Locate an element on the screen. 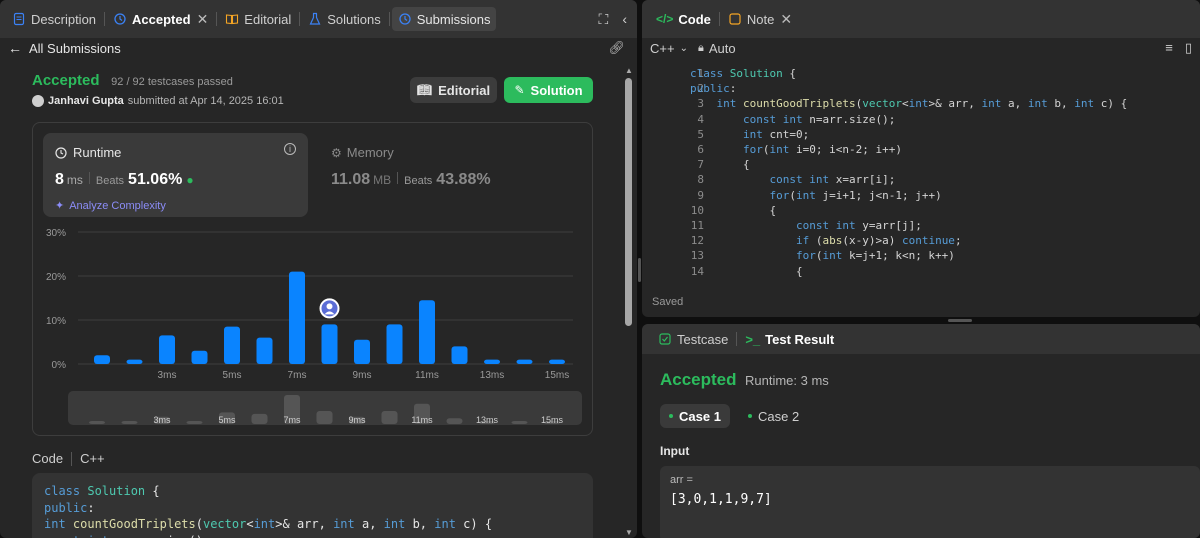  terminal-icon: >_ is located at coordinates (753, 339).